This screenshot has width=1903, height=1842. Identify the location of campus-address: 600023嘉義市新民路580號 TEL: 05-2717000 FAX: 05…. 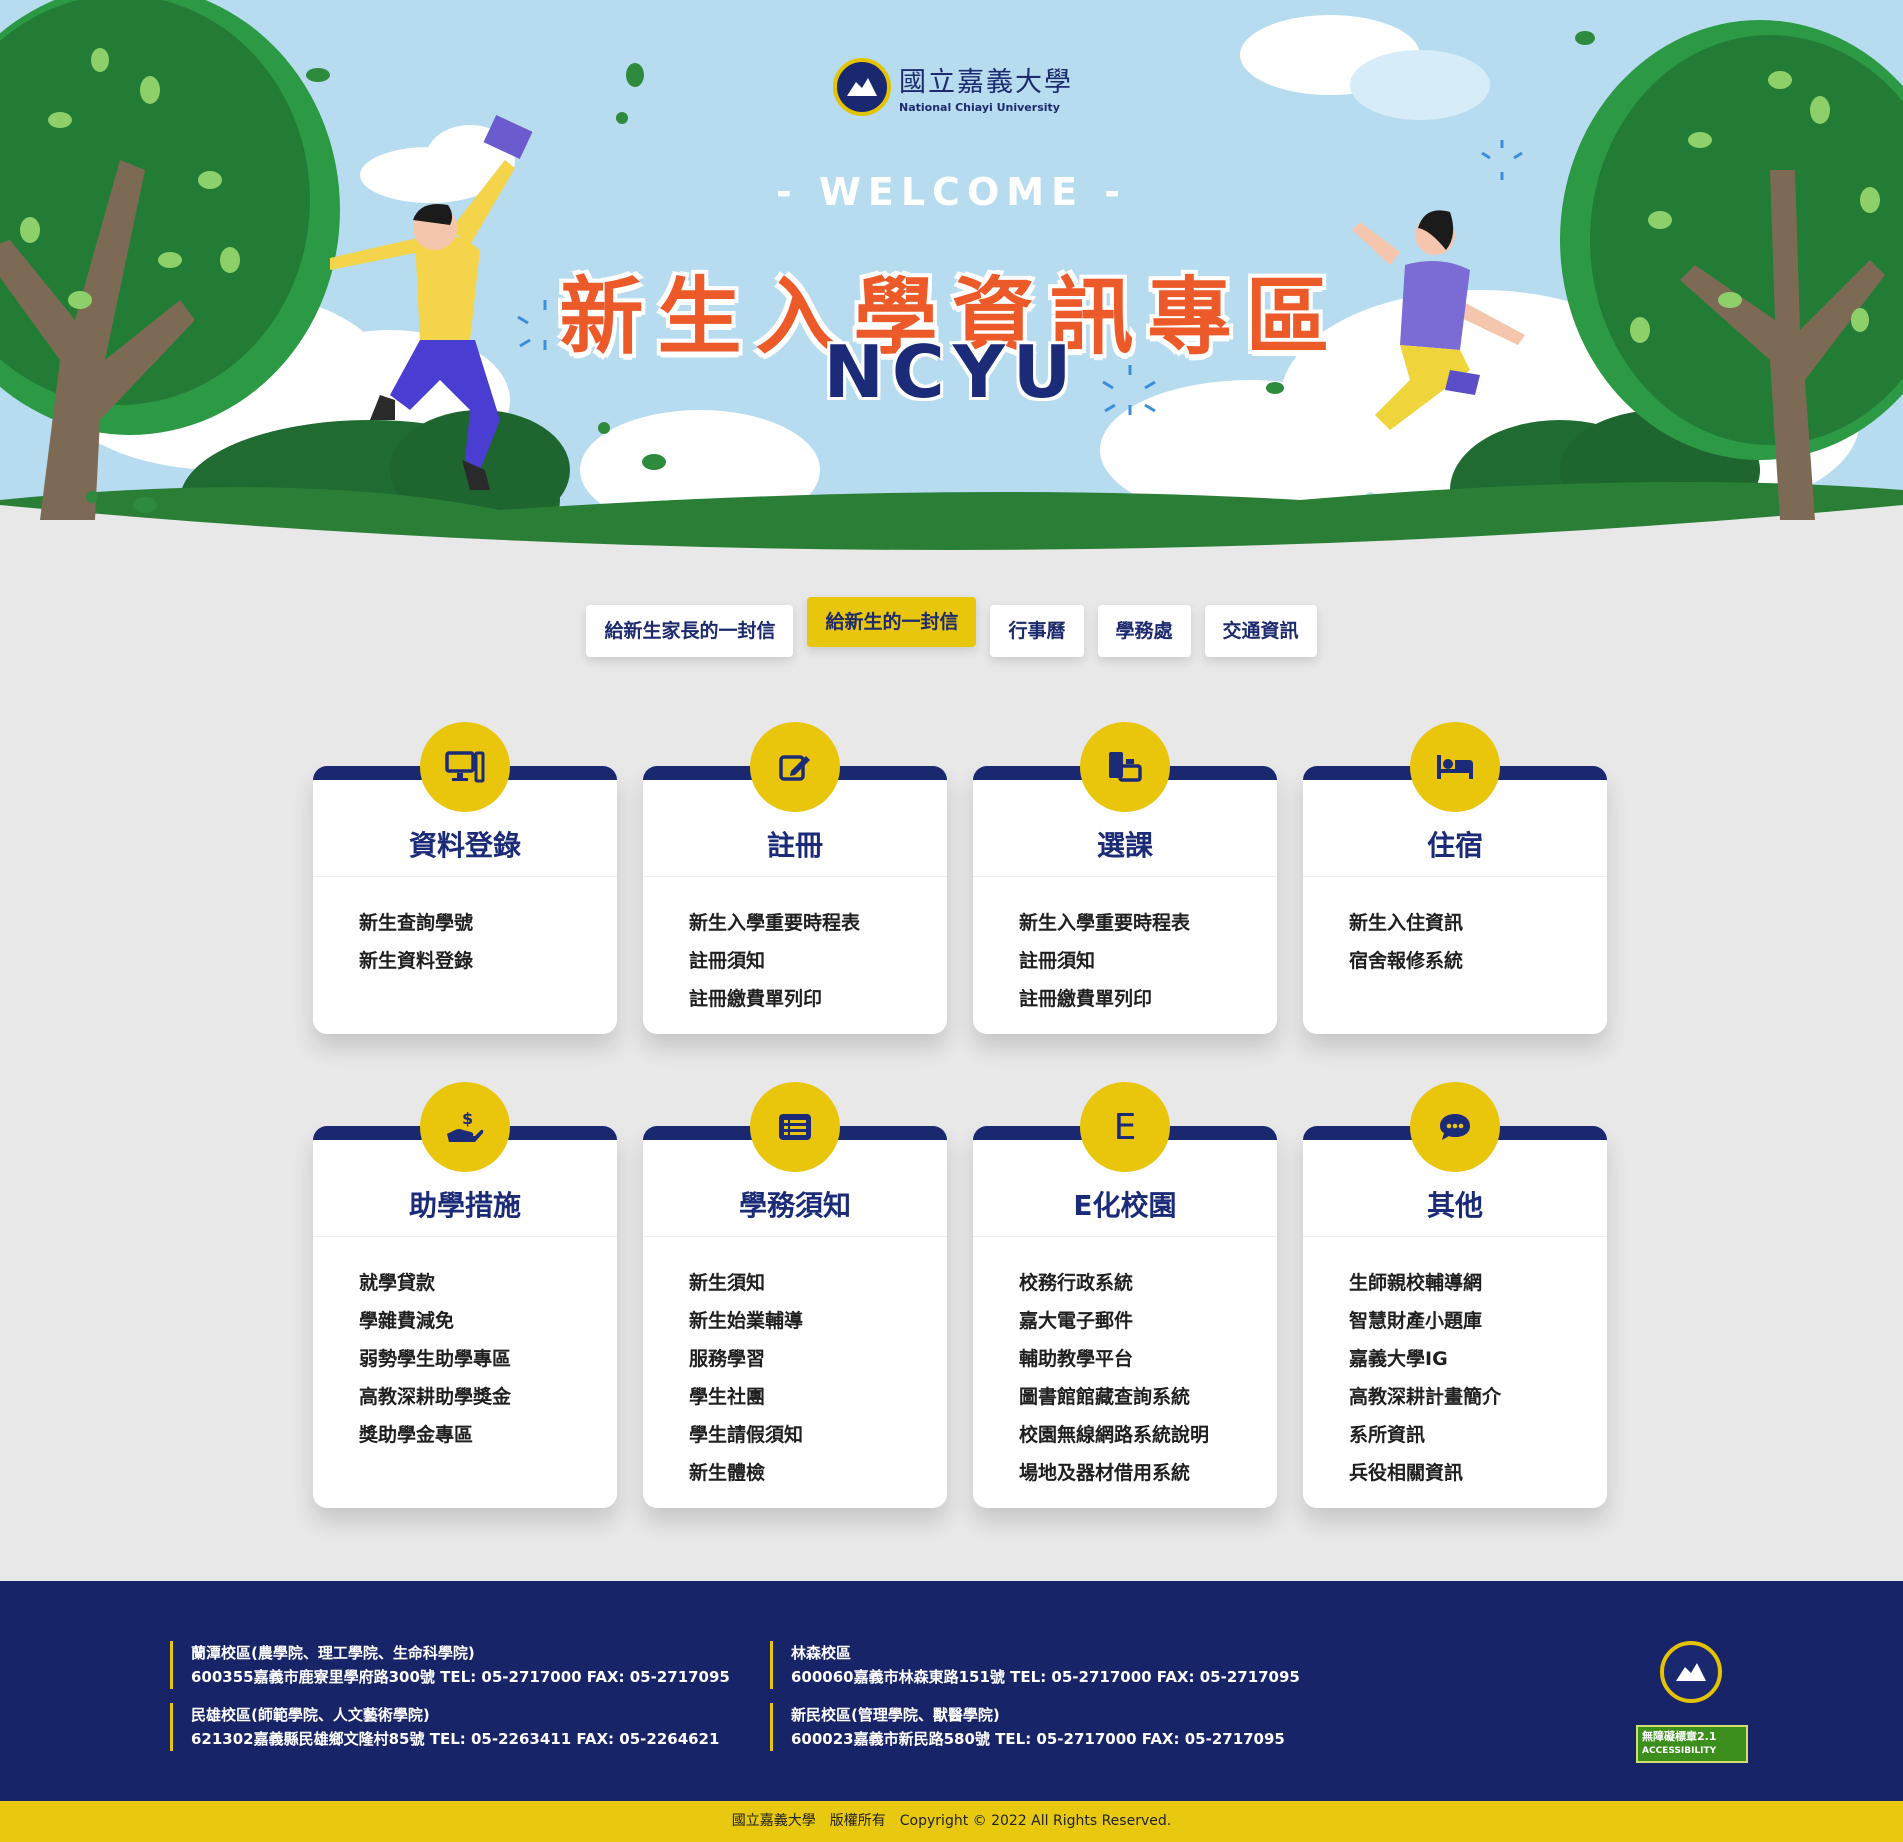
(1038, 1739).